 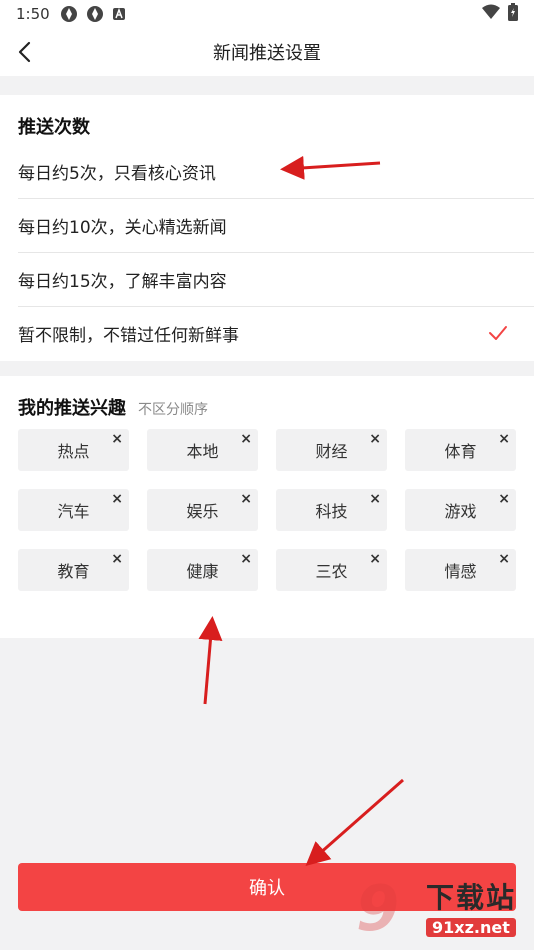 What do you see at coordinates (491, 14) in the screenshot?
I see `wifi-icon` at bounding box center [491, 14].